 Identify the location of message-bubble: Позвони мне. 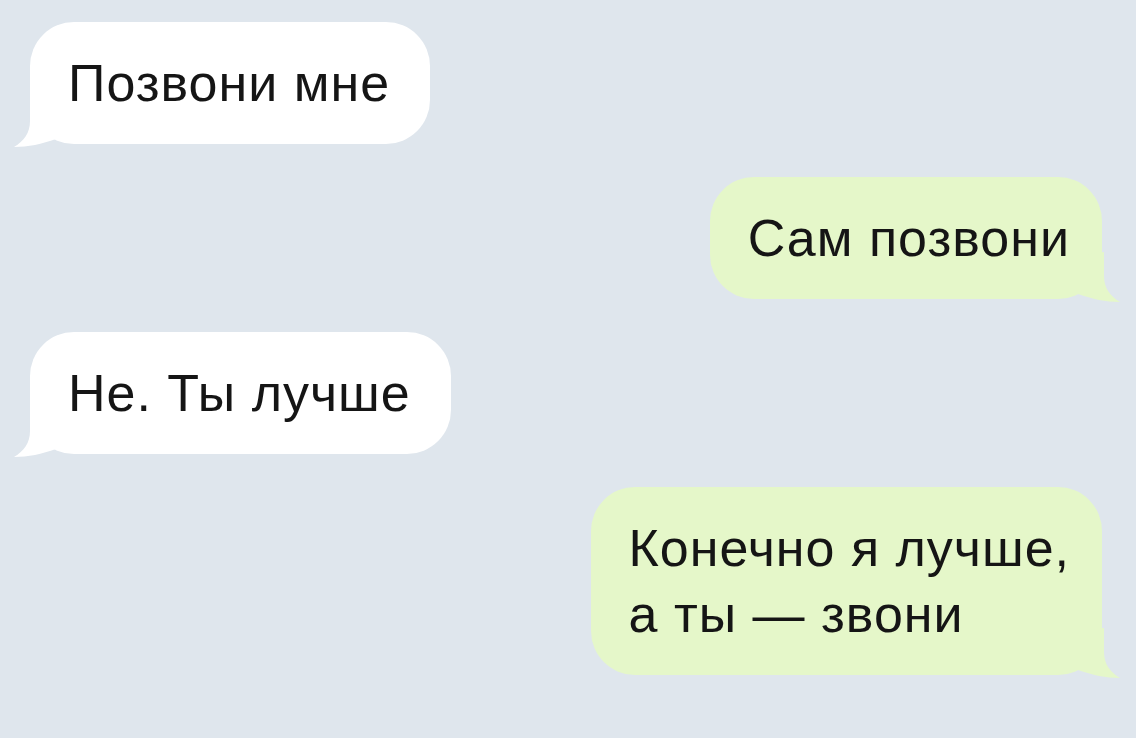
(222, 84).